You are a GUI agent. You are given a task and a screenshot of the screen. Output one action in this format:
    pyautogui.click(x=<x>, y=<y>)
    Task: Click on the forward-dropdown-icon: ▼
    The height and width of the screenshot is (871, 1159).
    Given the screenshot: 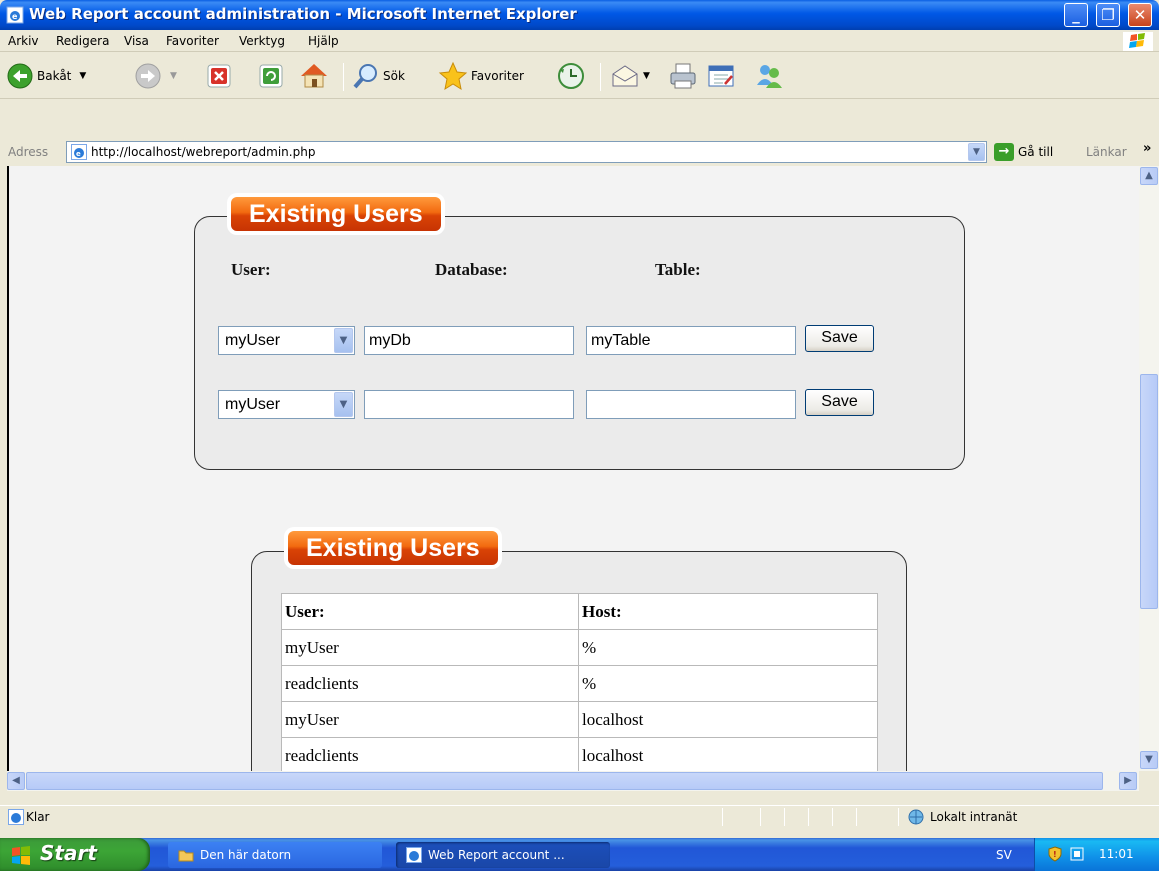 What is the action you would take?
    pyautogui.click(x=173, y=76)
    